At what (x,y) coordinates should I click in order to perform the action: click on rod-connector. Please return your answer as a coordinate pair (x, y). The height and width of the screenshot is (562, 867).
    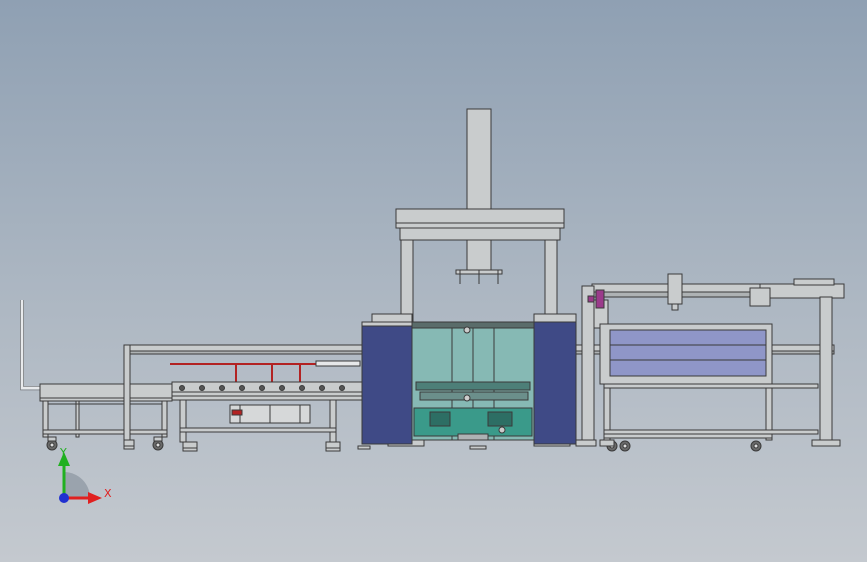
    Looking at the image, I should click on (338, 363).